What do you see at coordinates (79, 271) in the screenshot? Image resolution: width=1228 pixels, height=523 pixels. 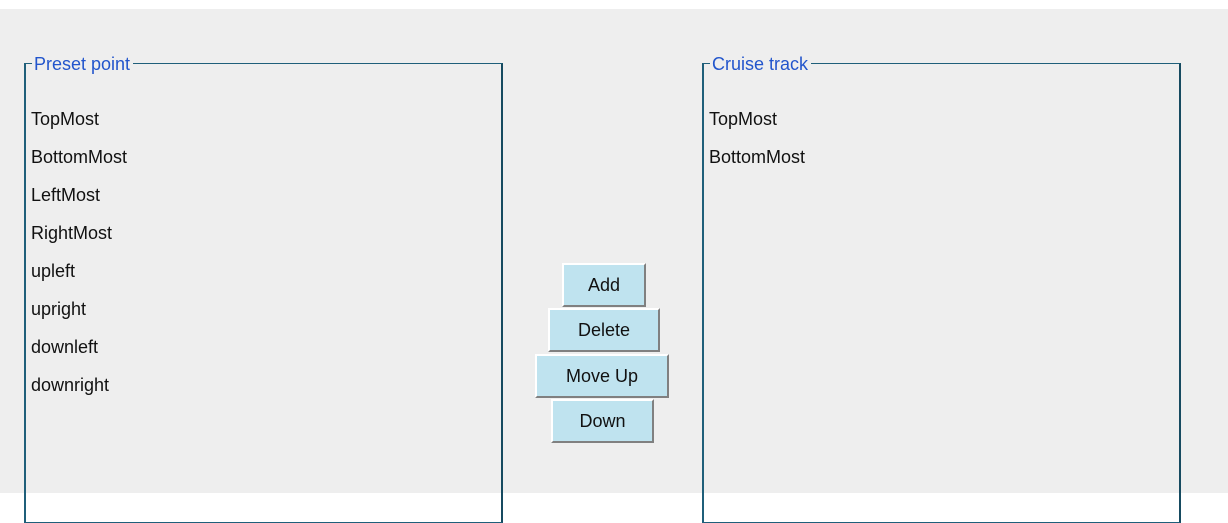 I see `preset-point-item: upleft` at bounding box center [79, 271].